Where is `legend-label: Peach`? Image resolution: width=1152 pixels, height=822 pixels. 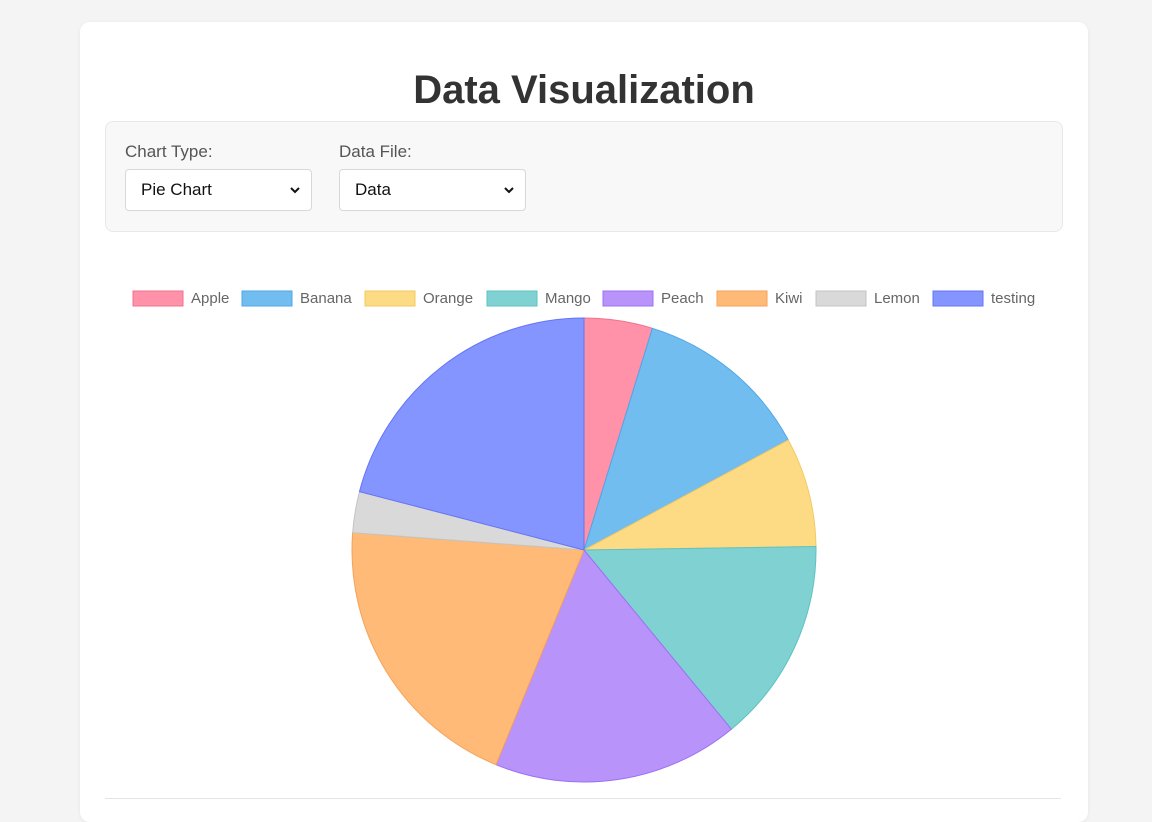
legend-label: Peach is located at coordinates (682, 298).